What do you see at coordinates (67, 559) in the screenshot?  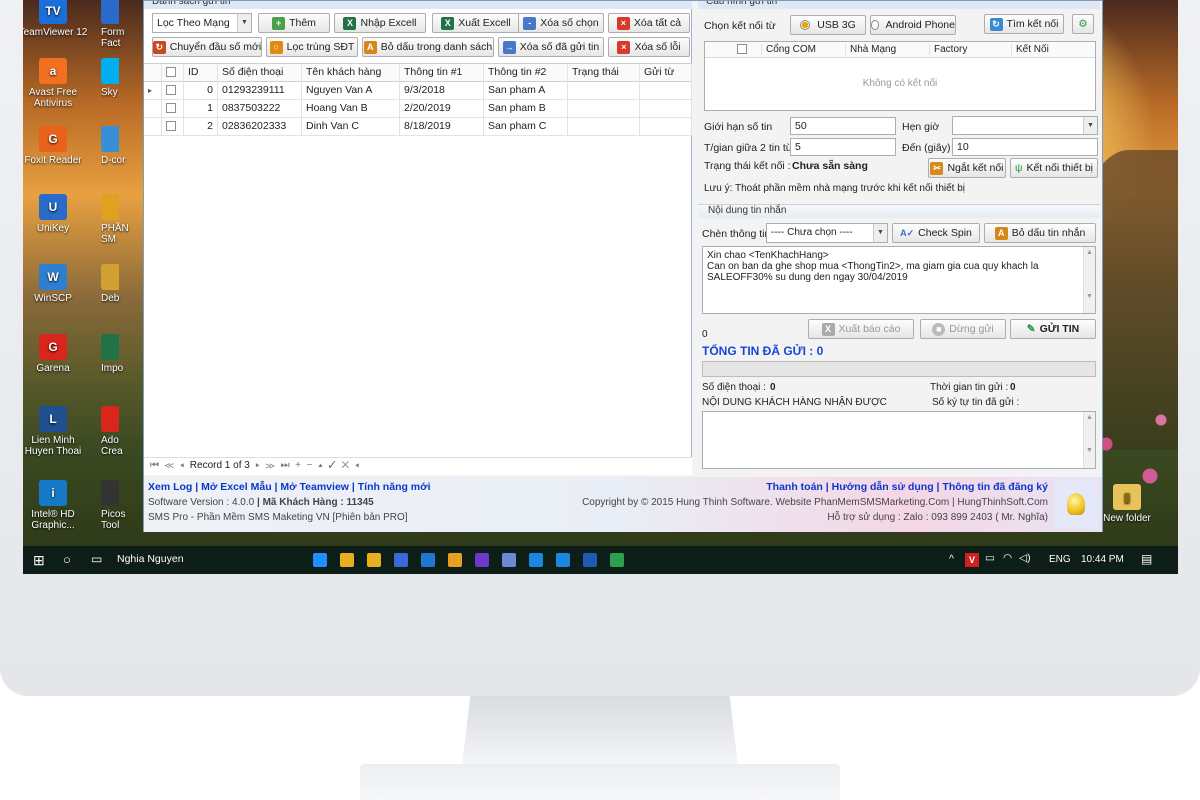 I see `search-icon: ○` at bounding box center [67, 559].